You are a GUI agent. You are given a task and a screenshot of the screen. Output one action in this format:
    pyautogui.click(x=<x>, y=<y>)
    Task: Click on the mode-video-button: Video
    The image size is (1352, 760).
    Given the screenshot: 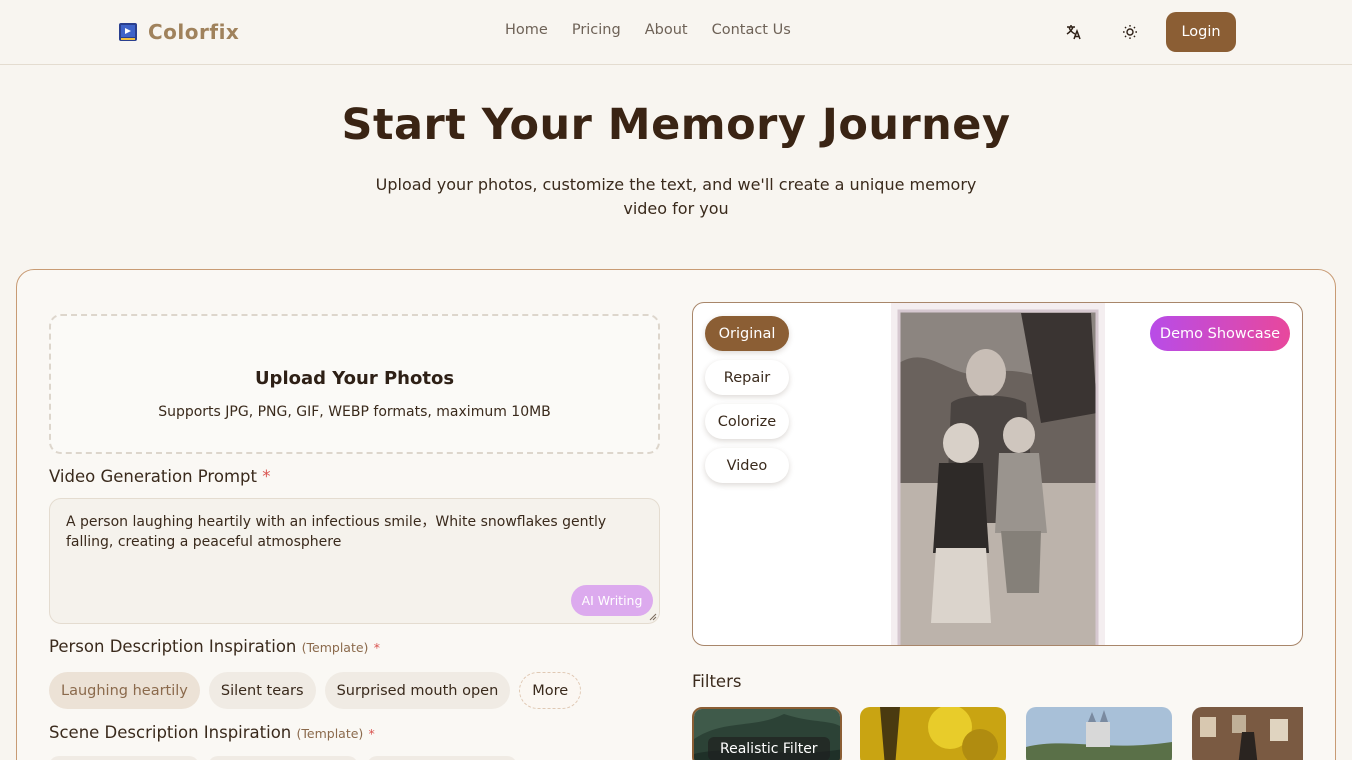 What is the action you would take?
    pyautogui.click(x=747, y=465)
    